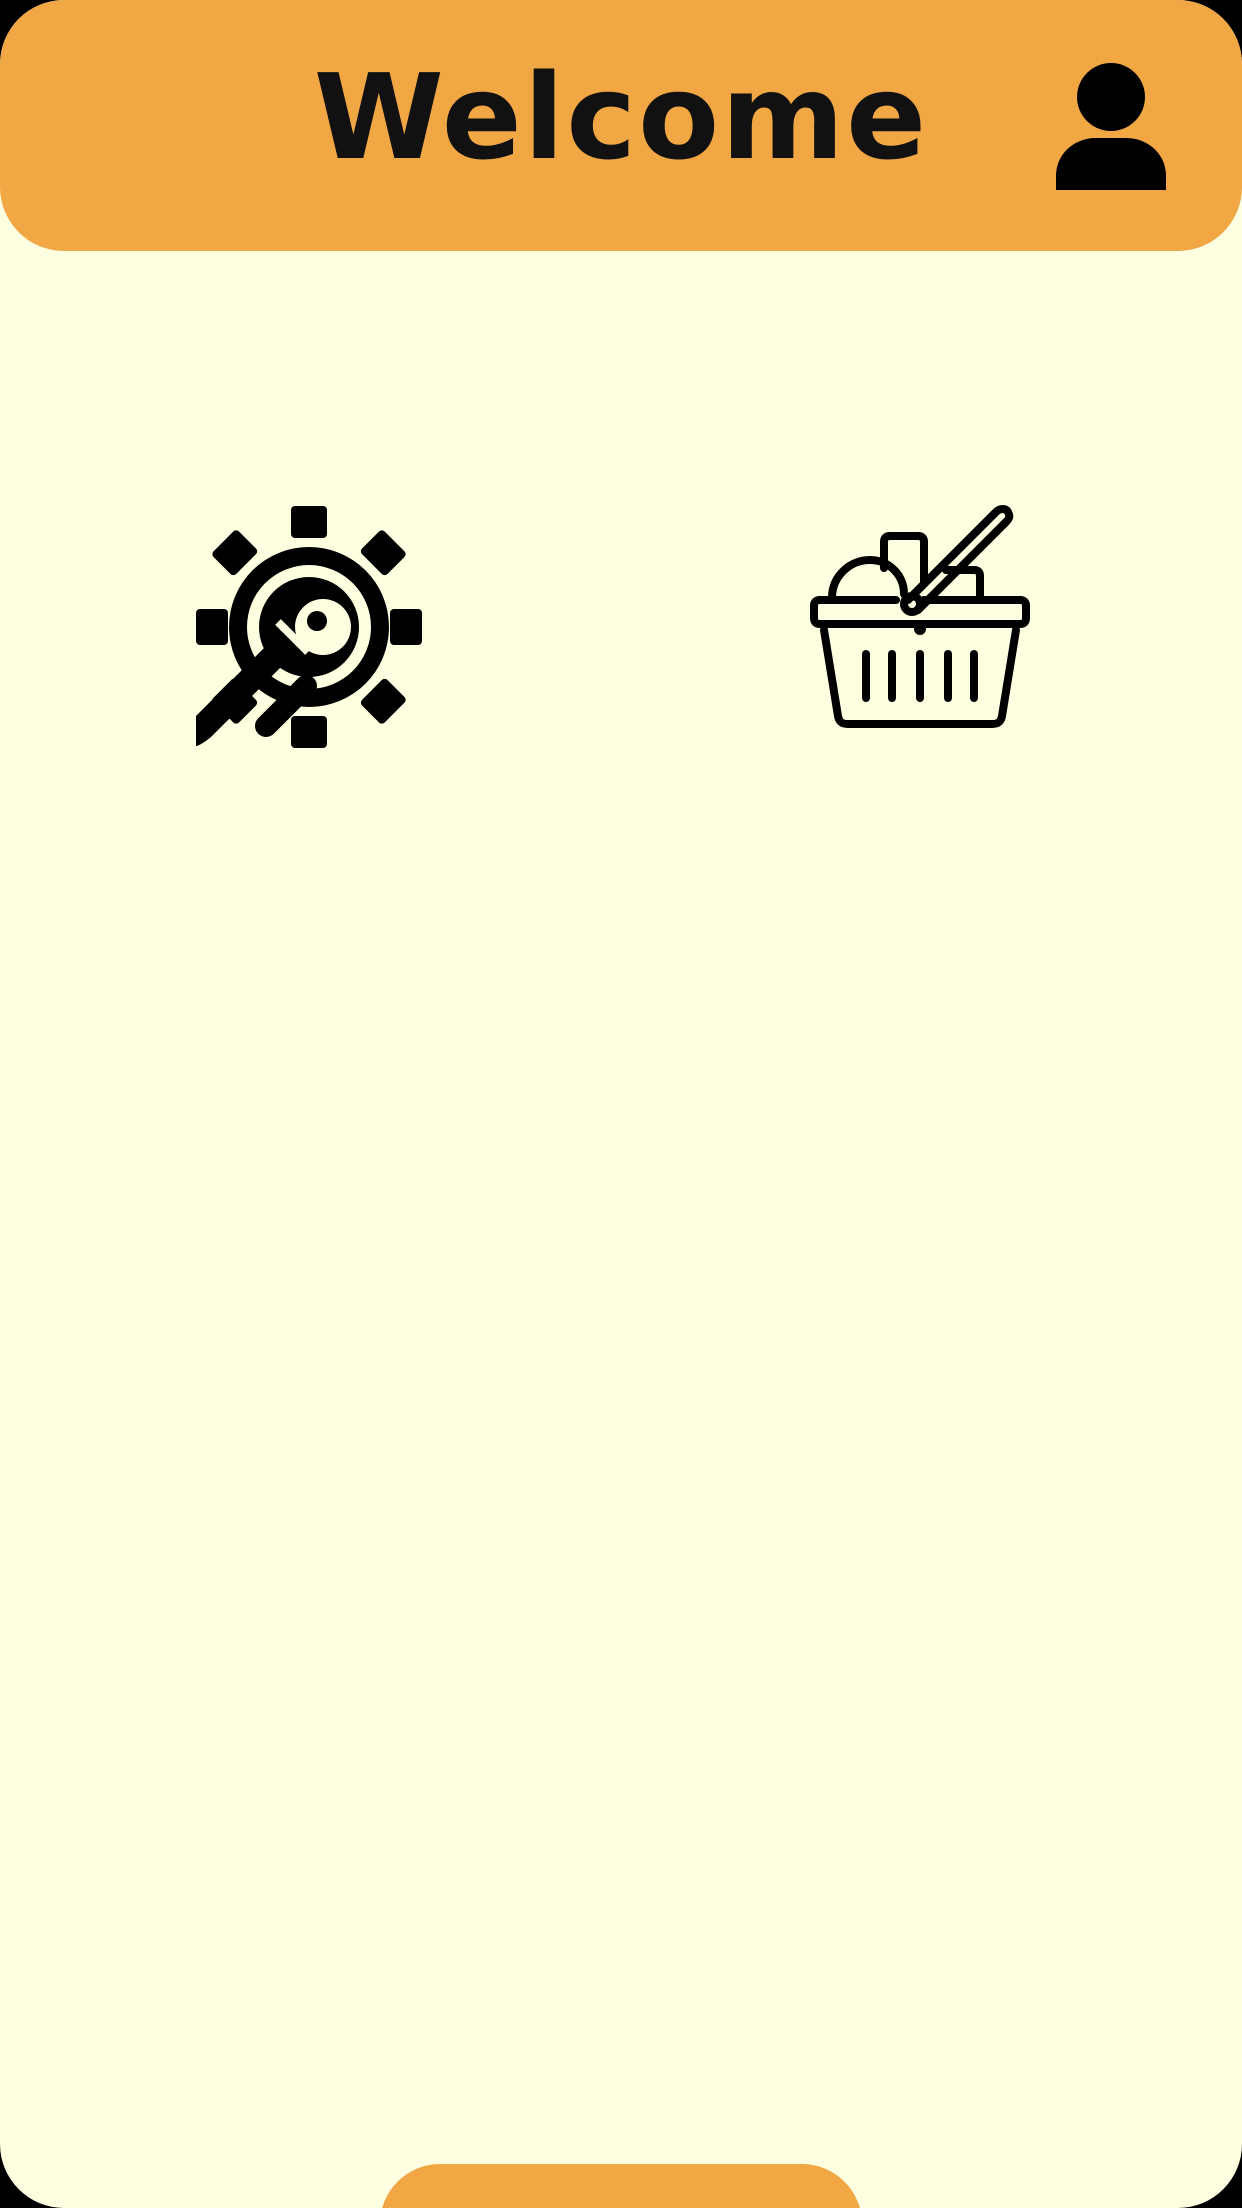 Image resolution: width=1242 pixels, height=2208 pixels. Describe the element at coordinates (920, 616) in the screenshot. I see `shopping-basket-icon` at that location.